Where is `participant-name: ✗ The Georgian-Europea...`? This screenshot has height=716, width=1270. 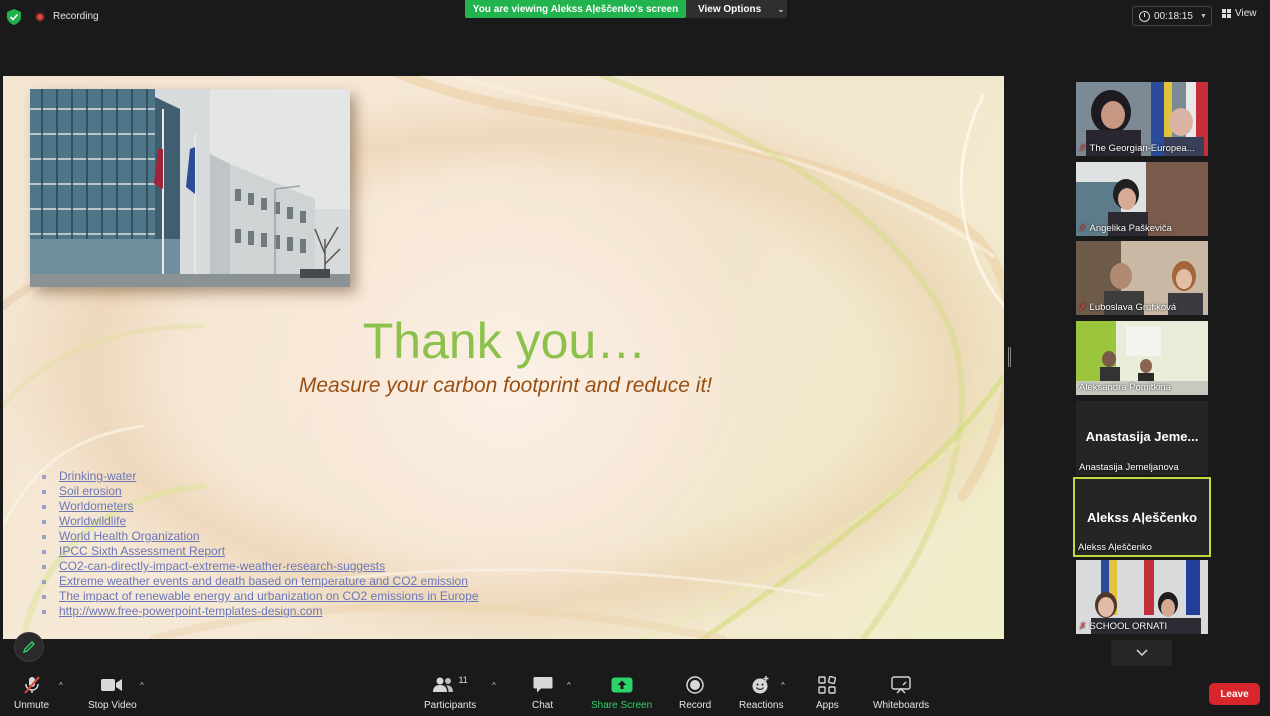
participant-name: ✗ The Georgian-Europea... is located at coordinates (1137, 148).